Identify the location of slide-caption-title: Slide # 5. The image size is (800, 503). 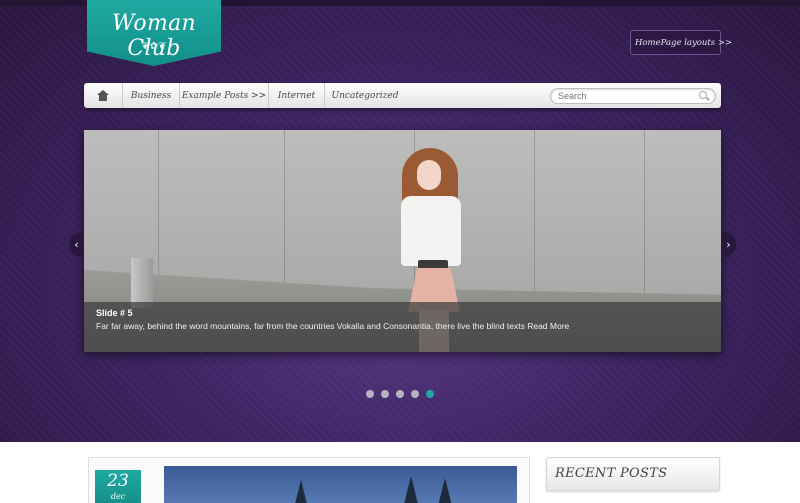
(114, 313).